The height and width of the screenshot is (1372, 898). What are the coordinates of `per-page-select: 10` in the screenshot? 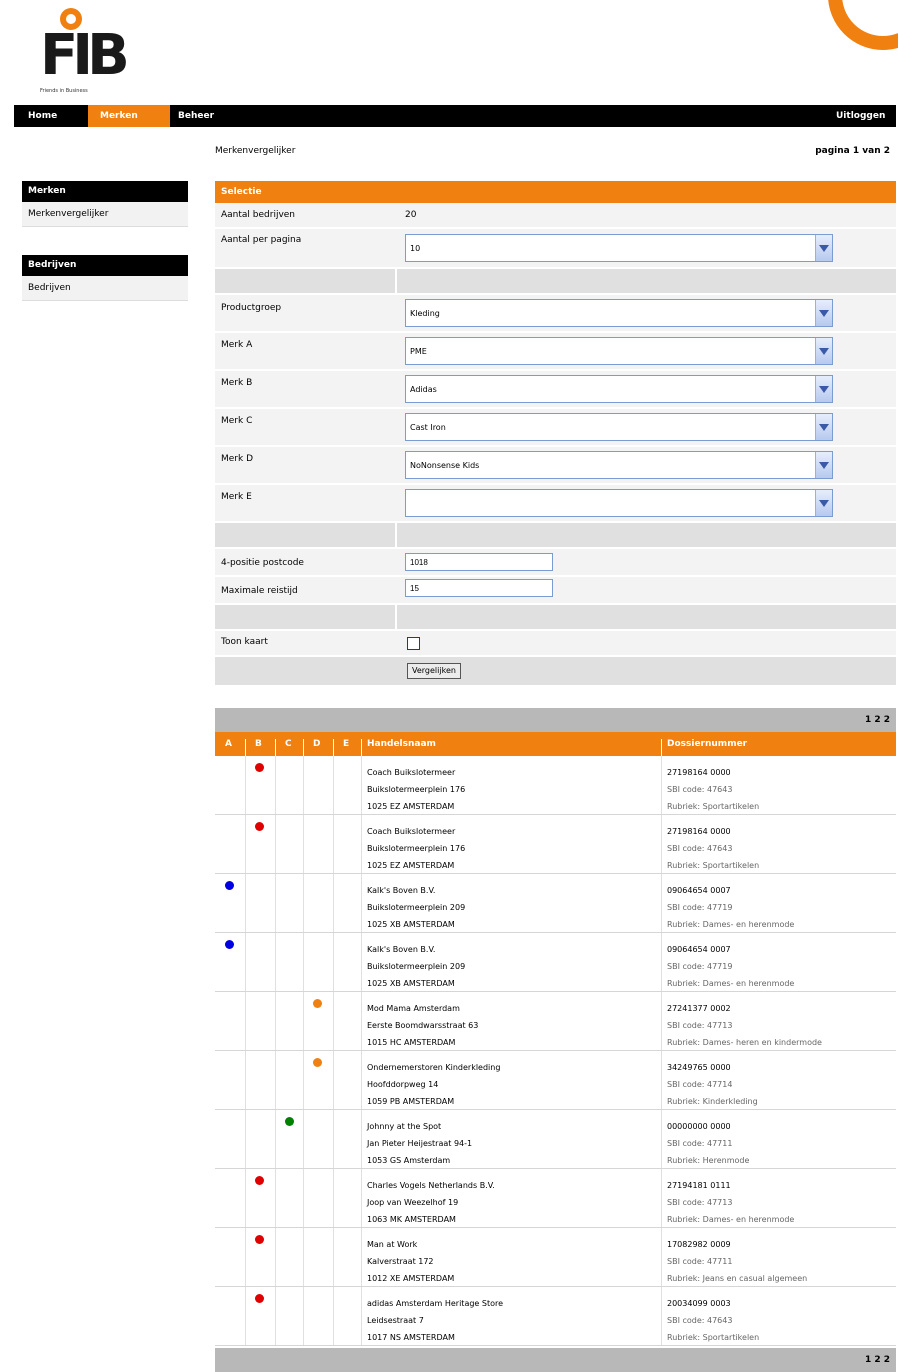 It's located at (619, 248).